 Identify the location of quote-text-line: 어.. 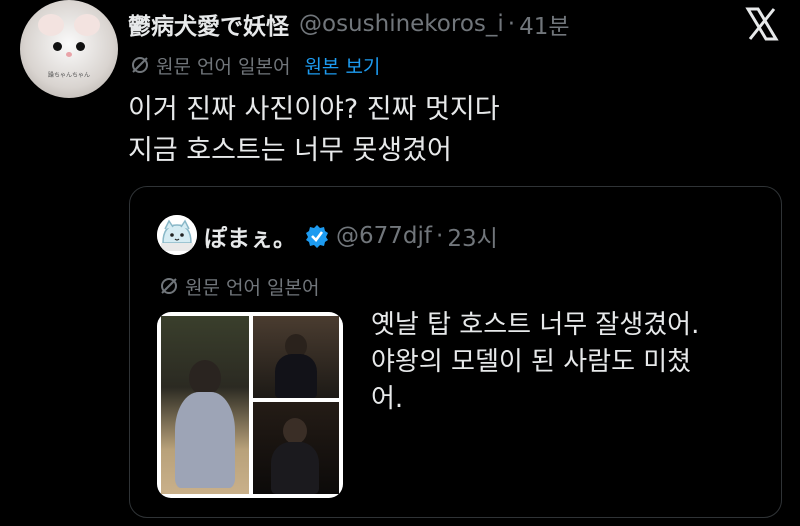
(387, 399).